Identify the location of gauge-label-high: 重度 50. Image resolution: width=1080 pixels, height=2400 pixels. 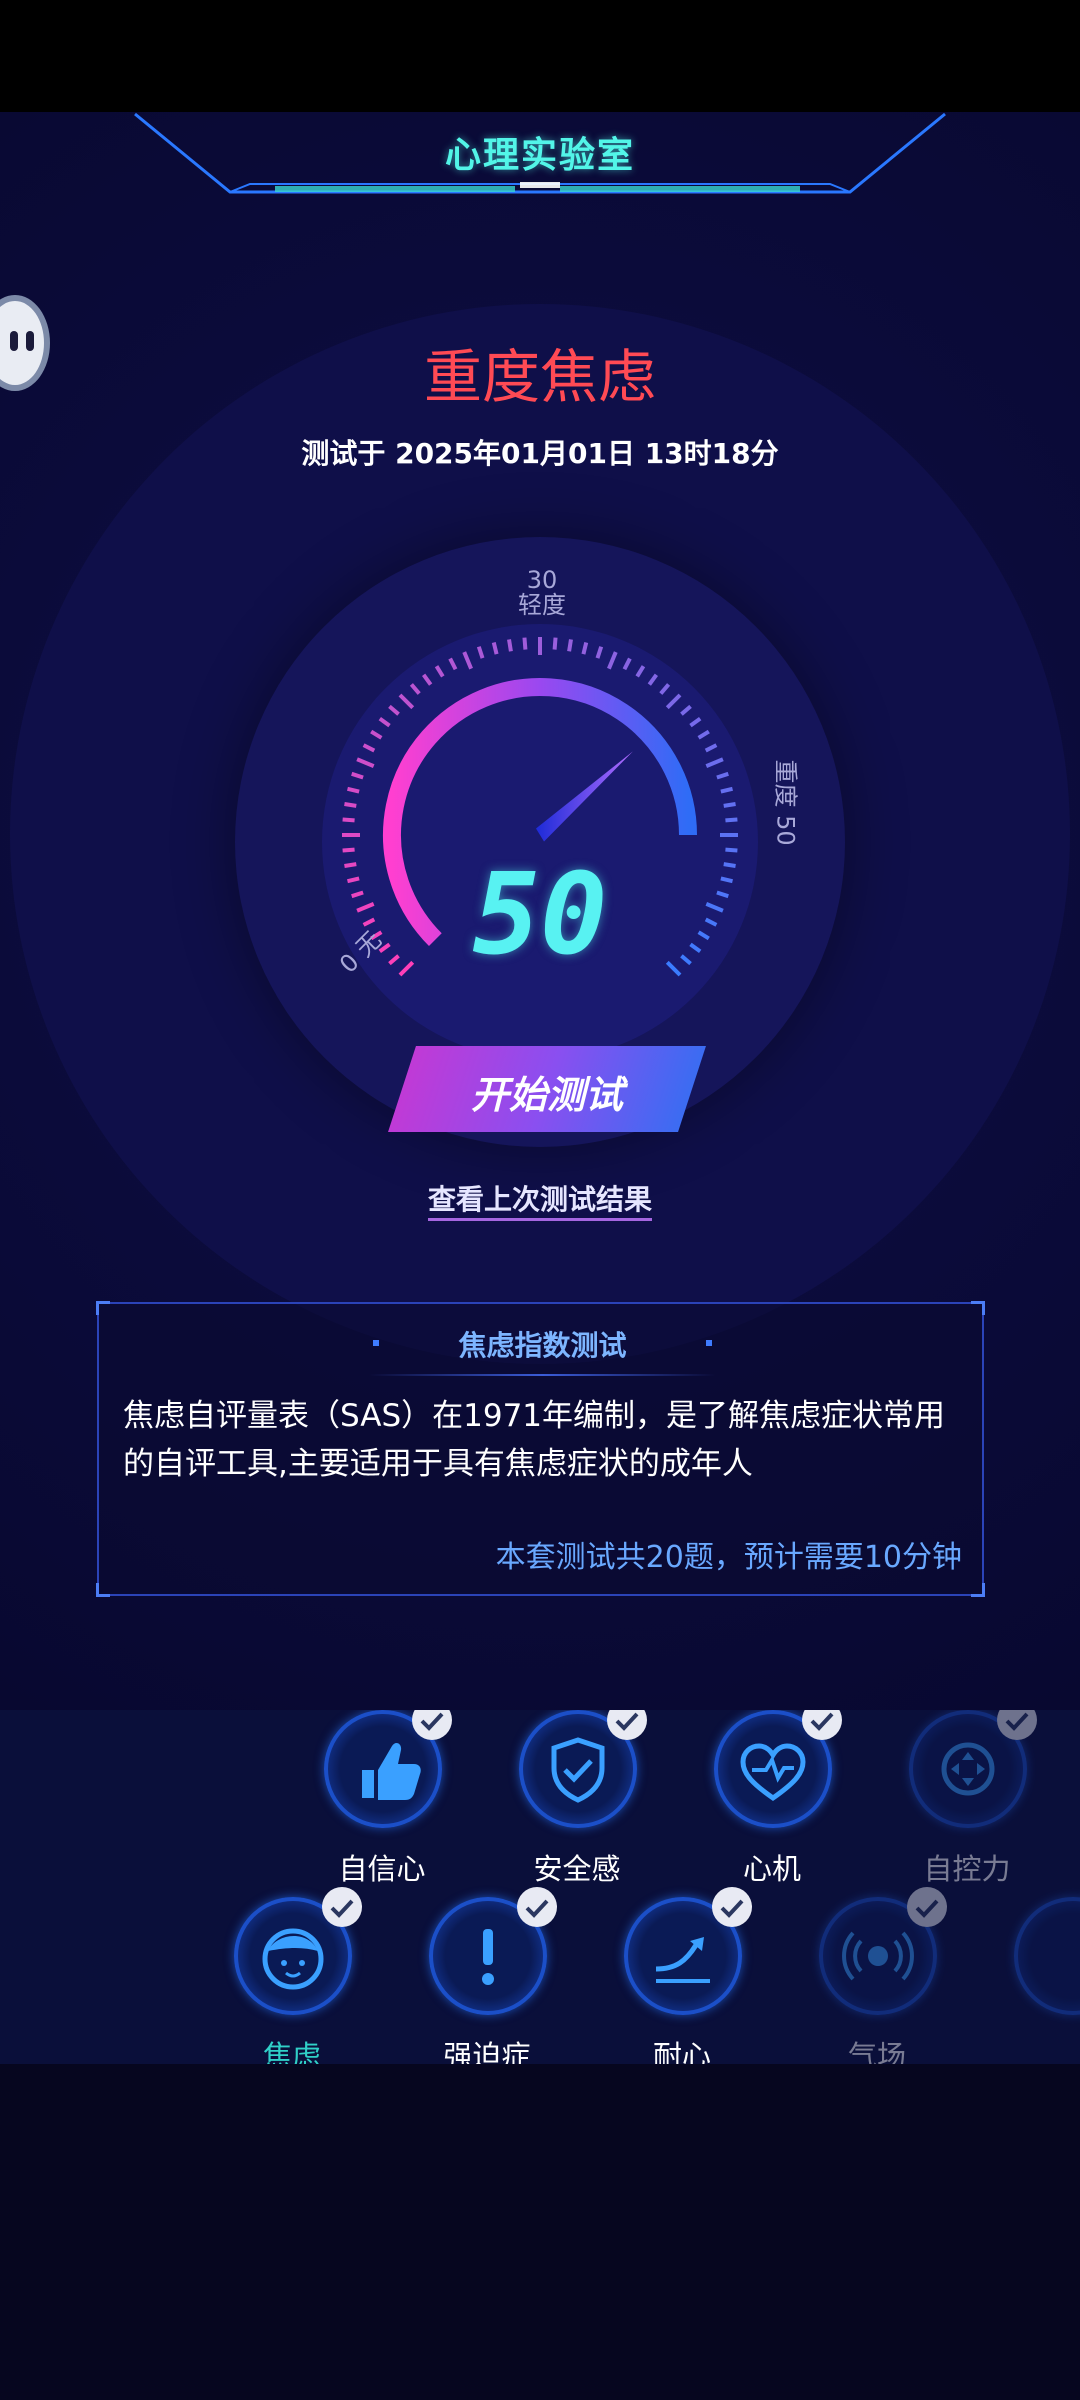
(785, 802).